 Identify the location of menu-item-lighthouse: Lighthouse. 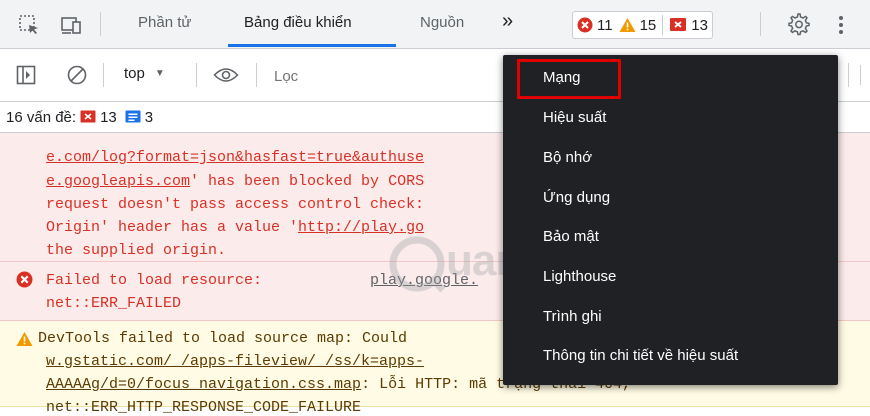
(579, 276).